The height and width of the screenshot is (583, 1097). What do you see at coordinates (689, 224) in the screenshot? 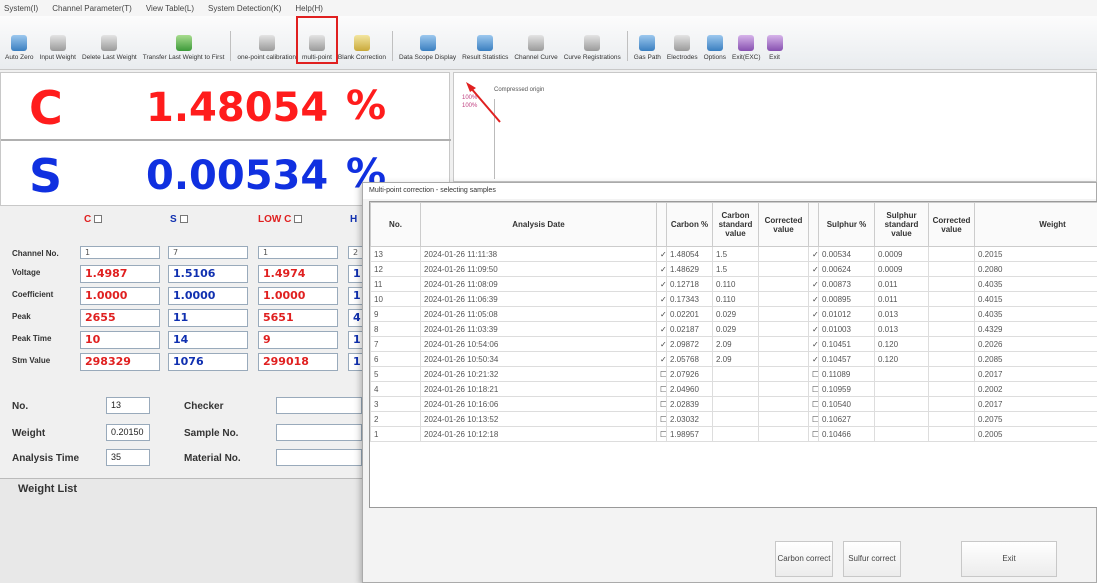
I see `column-header-3: Carbon %` at bounding box center [689, 224].